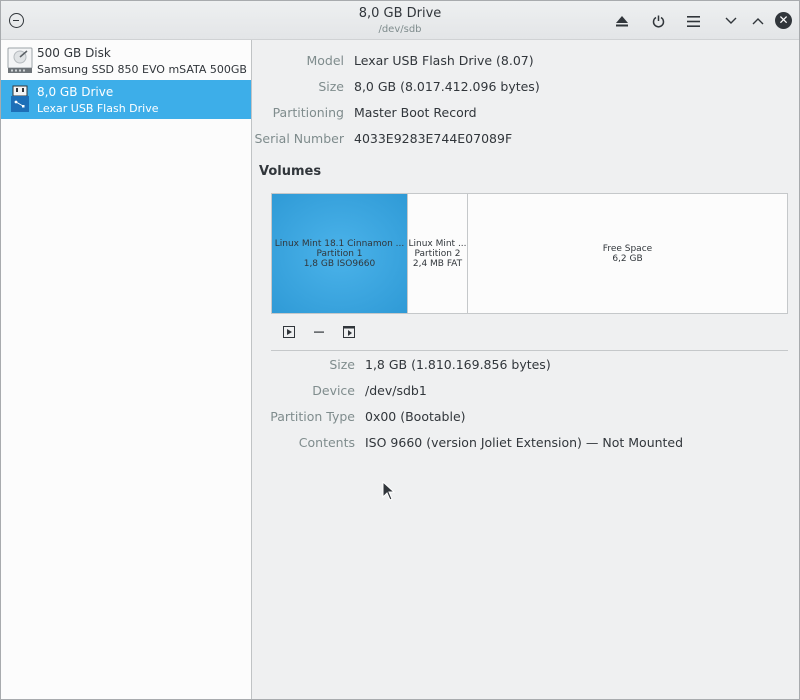  I want to click on partition-number: Partition 1, so click(339, 253).